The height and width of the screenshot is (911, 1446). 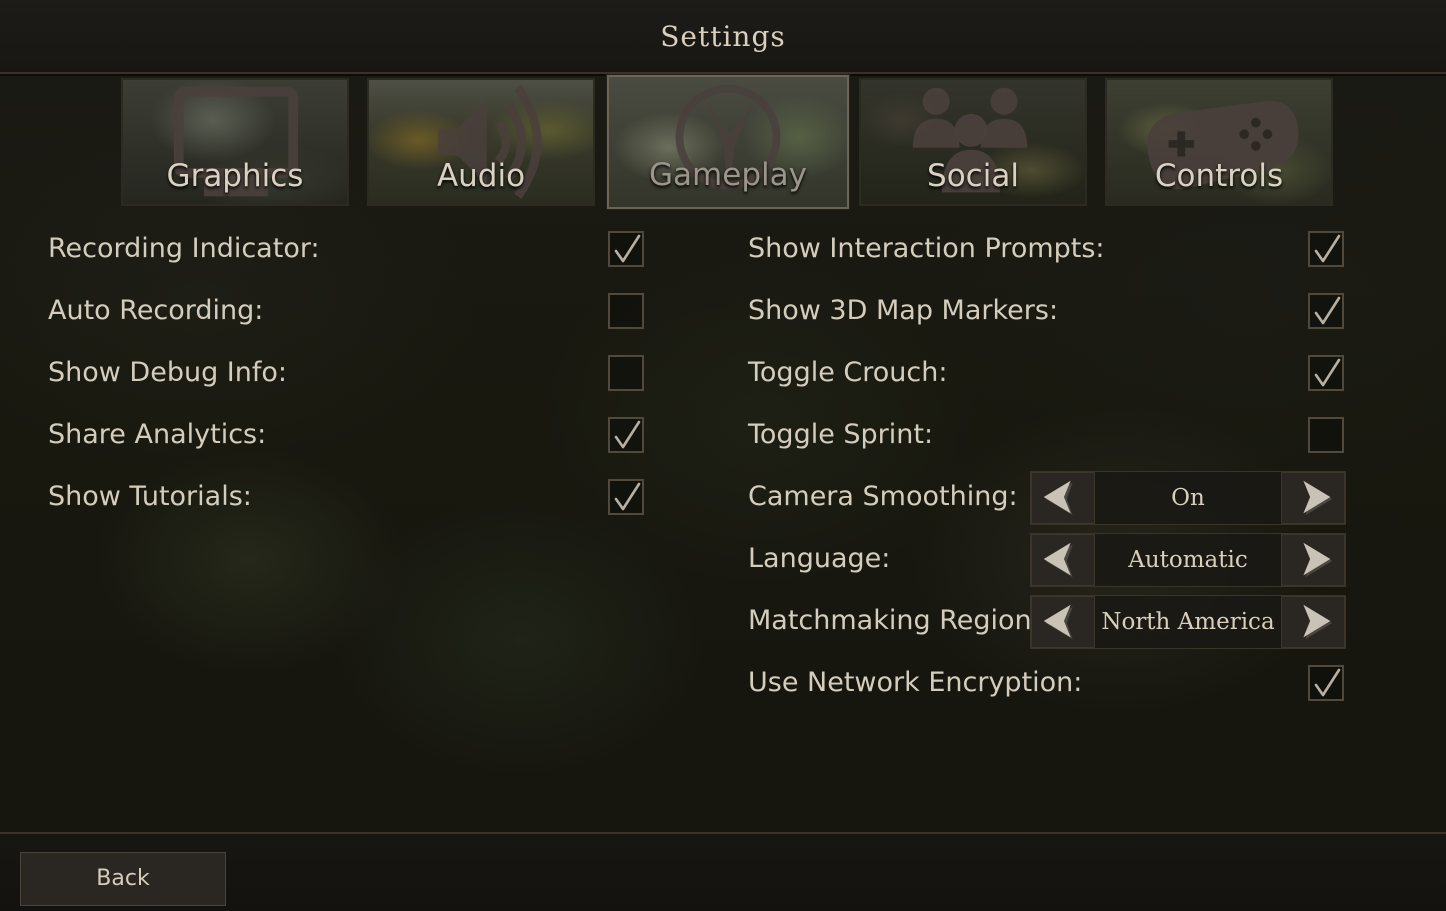 What do you see at coordinates (235, 142) in the screenshot?
I see `tab-graphics: Graphics` at bounding box center [235, 142].